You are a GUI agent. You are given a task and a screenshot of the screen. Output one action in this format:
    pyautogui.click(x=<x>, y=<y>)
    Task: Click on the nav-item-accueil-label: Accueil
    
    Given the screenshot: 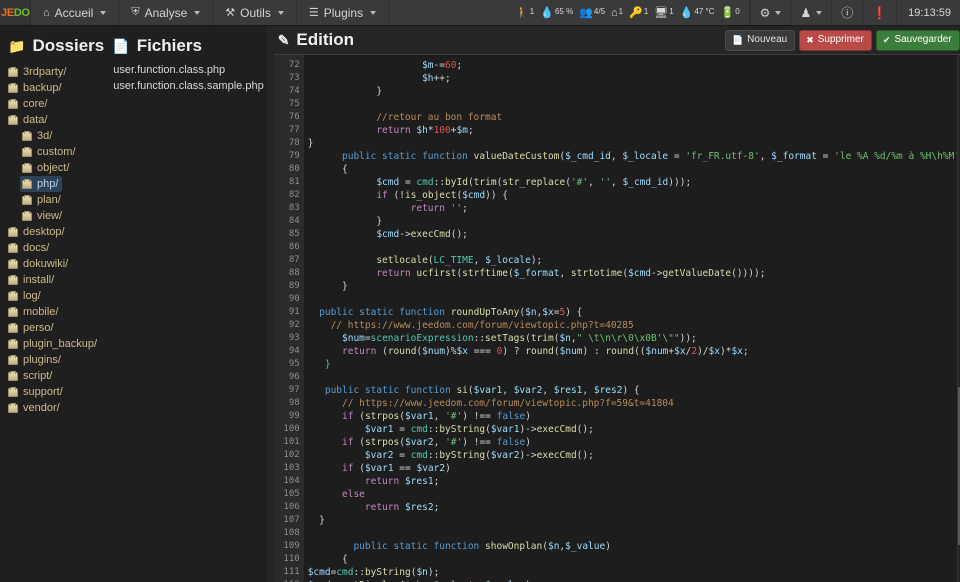 What is the action you would take?
    pyautogui.click(x=74, y=12)
    